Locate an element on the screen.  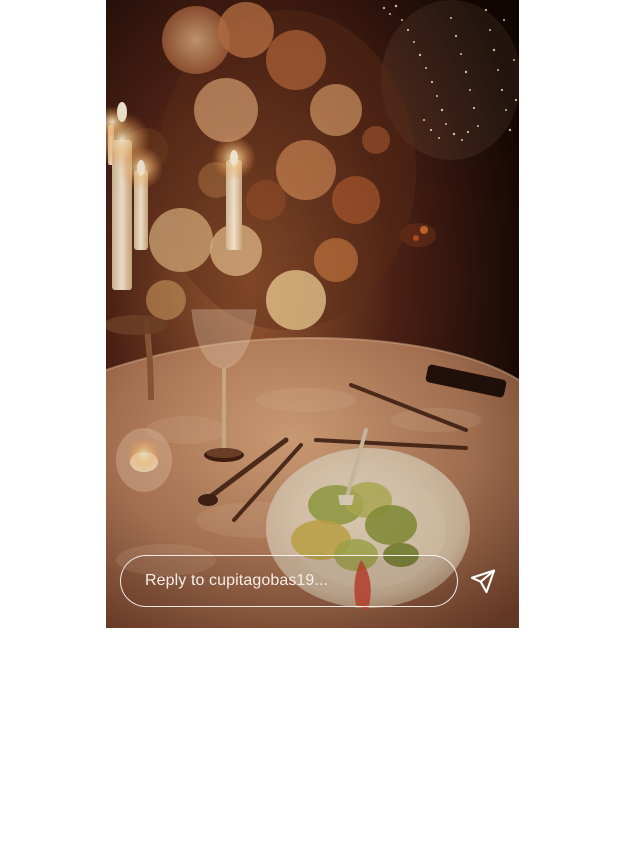
send-button is located at coordinates (483, 581).